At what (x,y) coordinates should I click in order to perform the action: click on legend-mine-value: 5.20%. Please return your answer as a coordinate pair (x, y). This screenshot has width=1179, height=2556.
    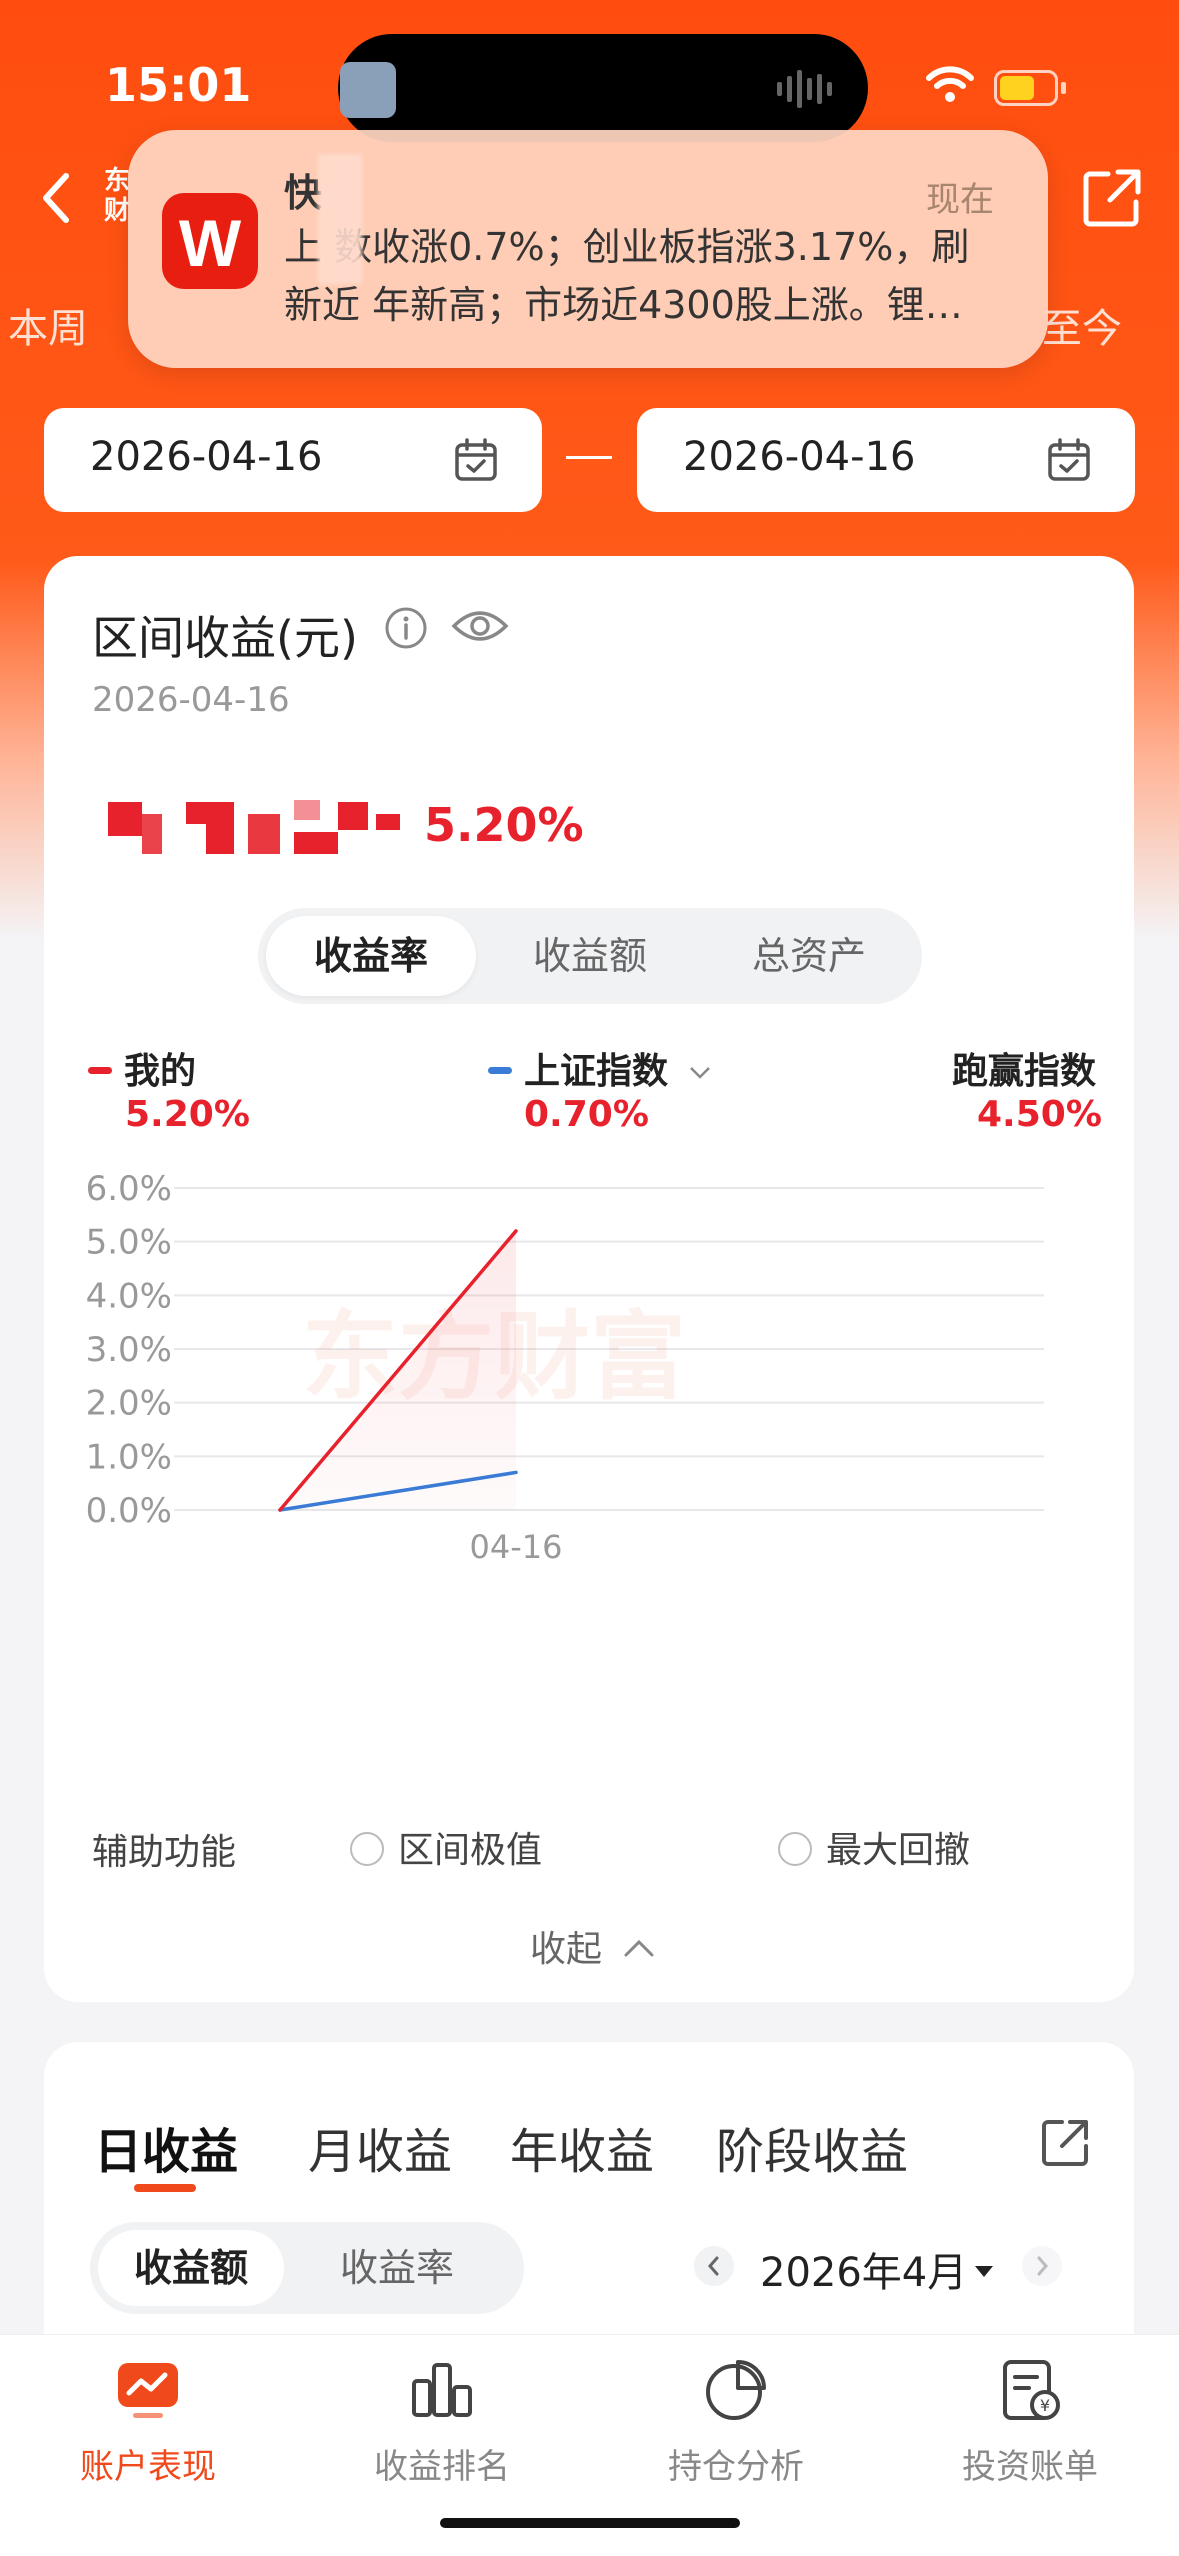
    Looking at the image, I should click on (187, 1114).